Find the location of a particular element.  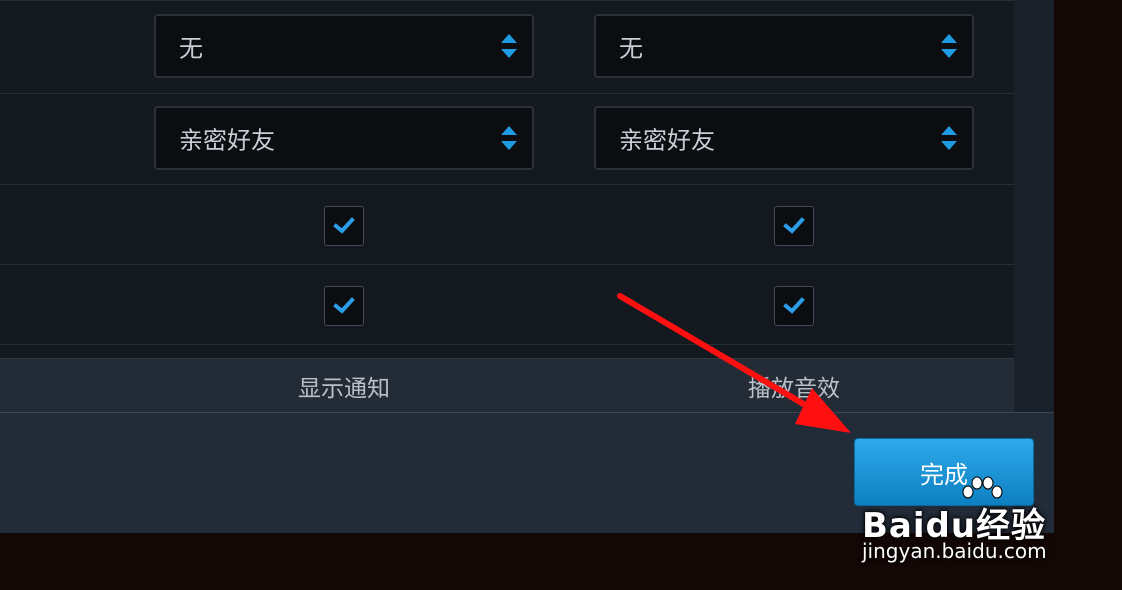

column-header-play-sound: 播放音效 is located at coordinates (794, 389).